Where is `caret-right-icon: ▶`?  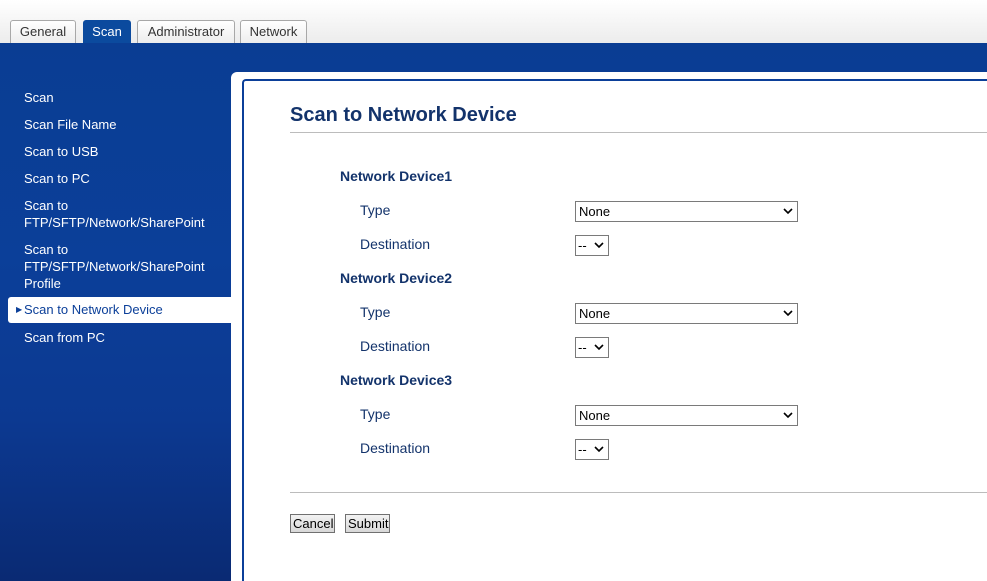 caret-right-icon: ▶ is located at coordinates (19, 309).